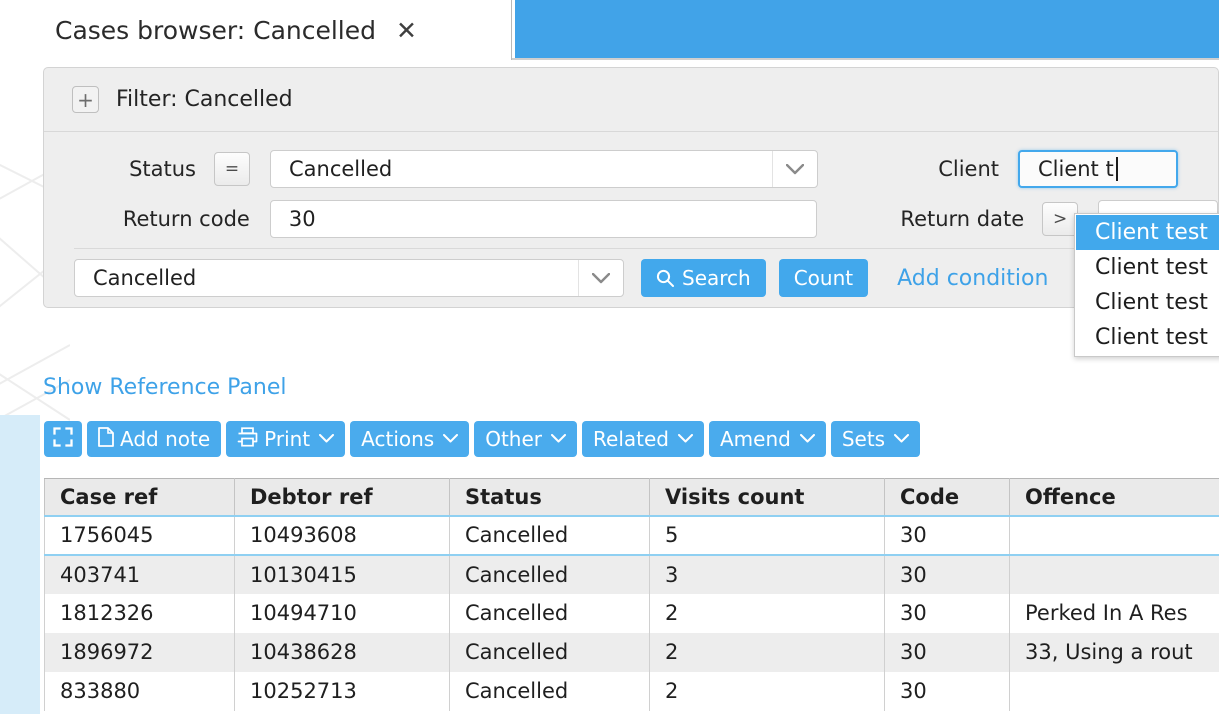 The width and height of the screenshot is (1219, 714). What do you see at coordinates (755, 439) in the screenshot?
I see `amend-label: Amend` at bounding box center [755, 439].